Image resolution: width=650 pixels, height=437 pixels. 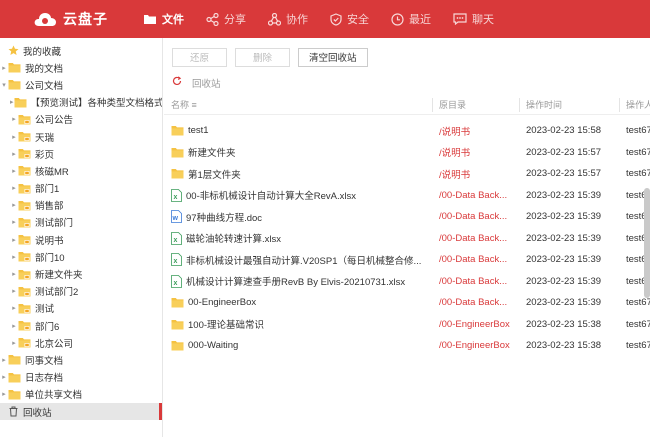 I want to click on file-name: test1, so click(x=198, y=130).